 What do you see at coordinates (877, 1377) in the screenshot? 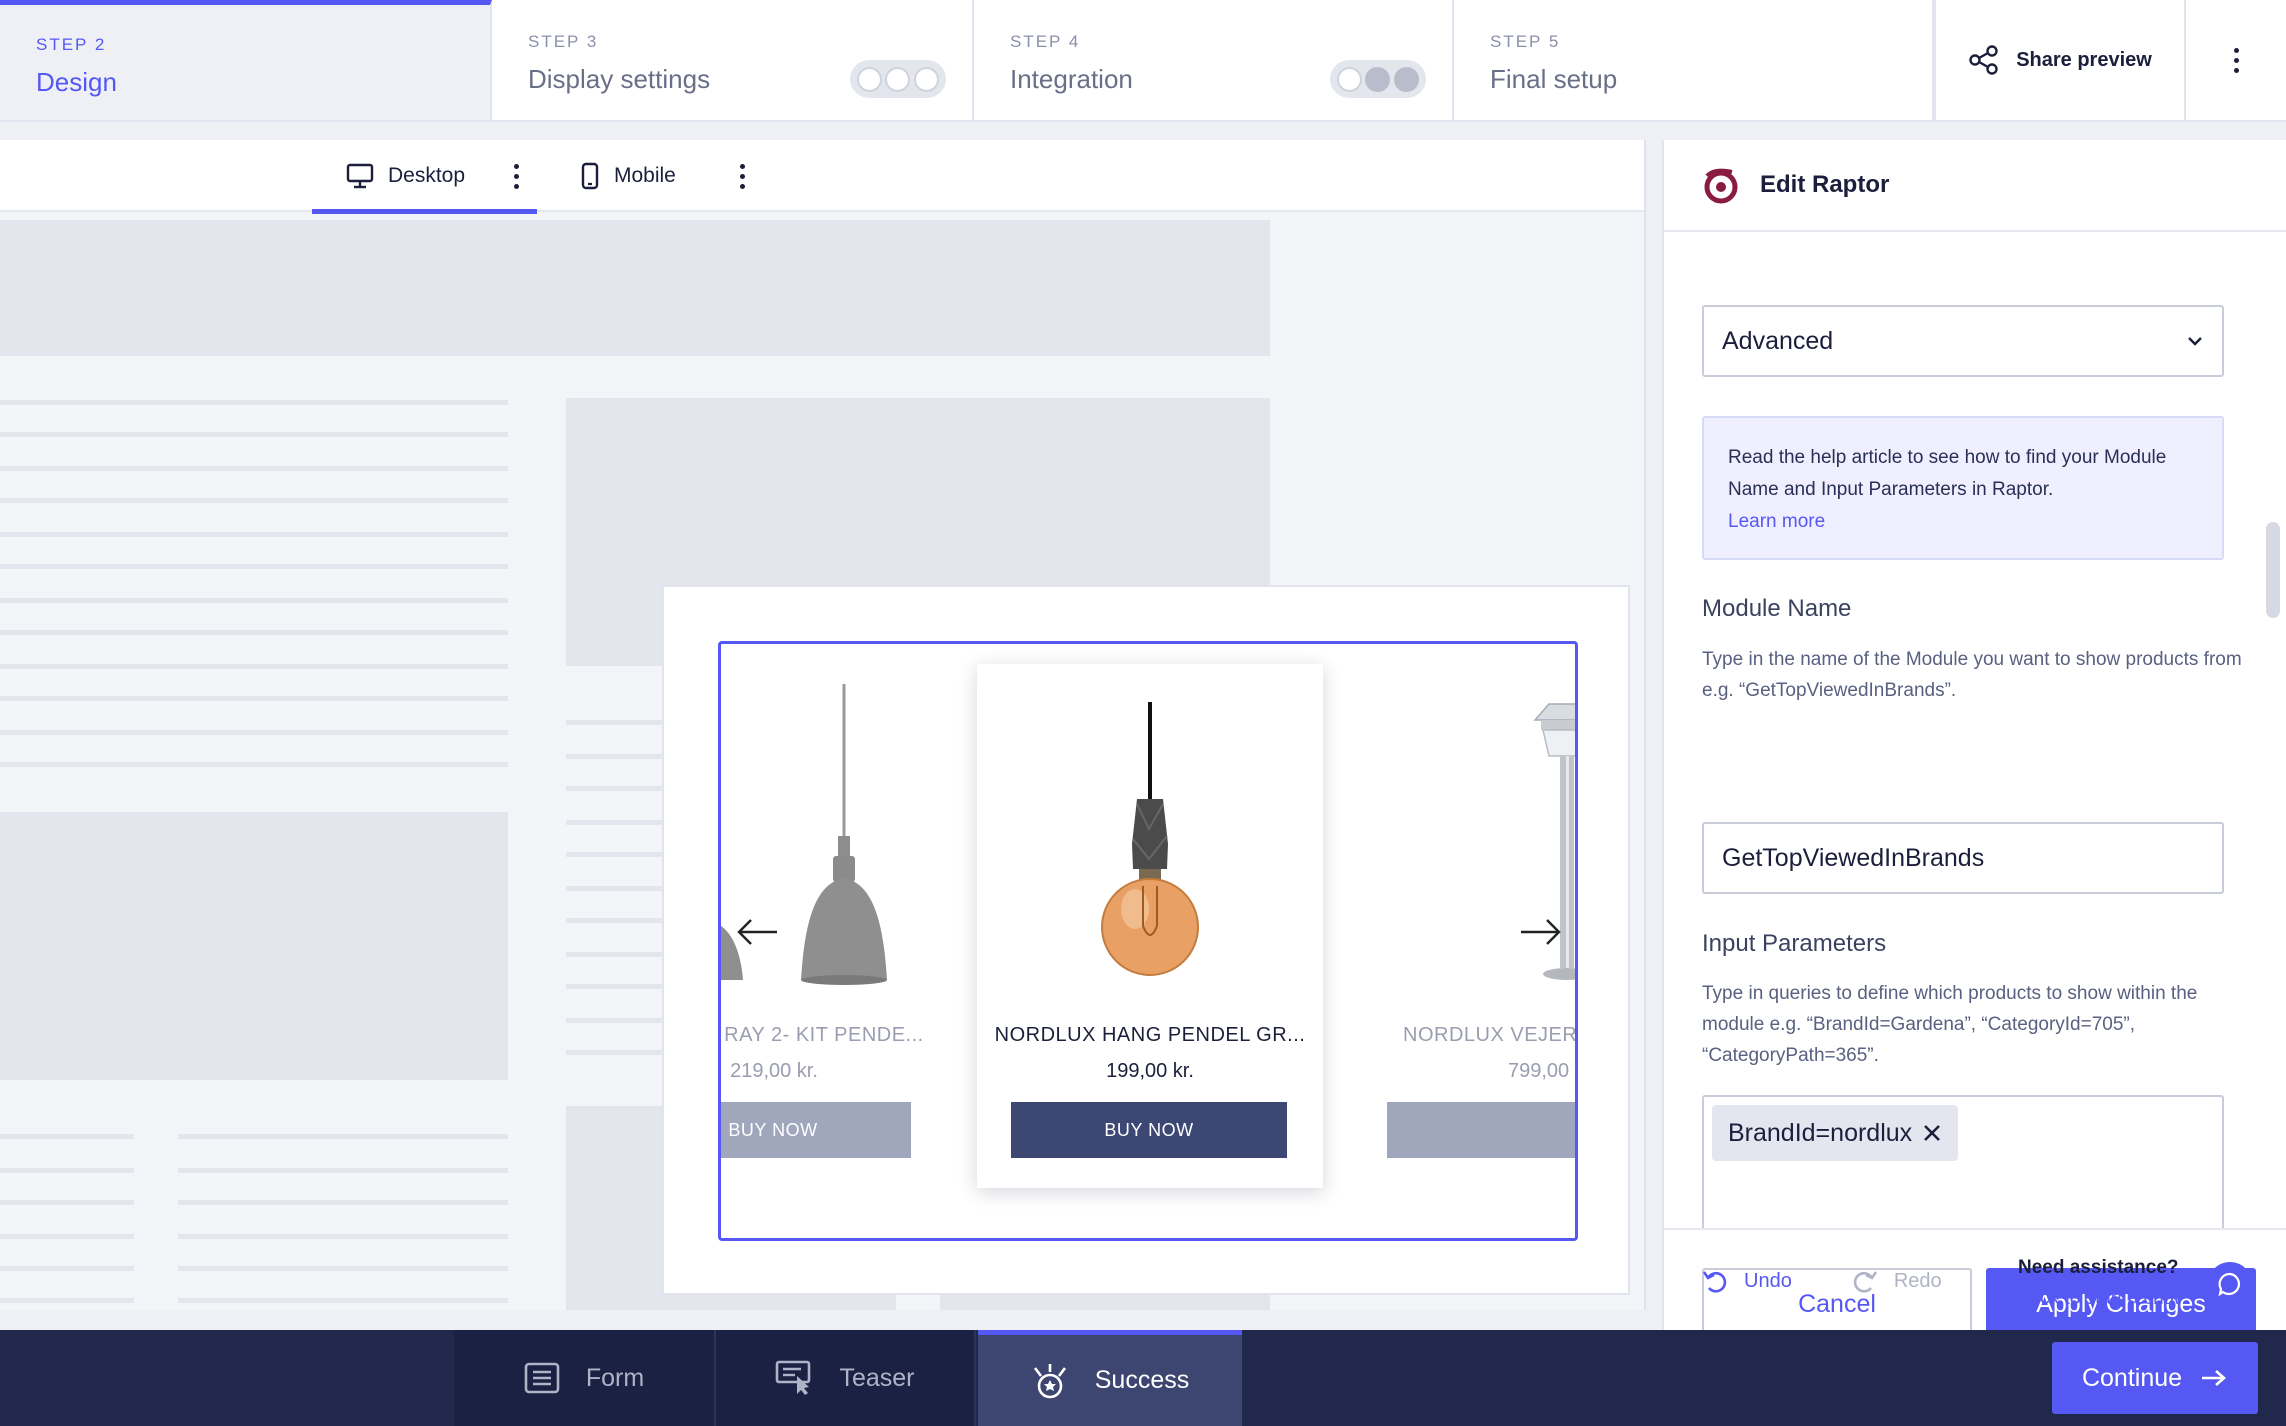
I see `tab-teaser-label: Teaser` at bounding box center [877, 1377].